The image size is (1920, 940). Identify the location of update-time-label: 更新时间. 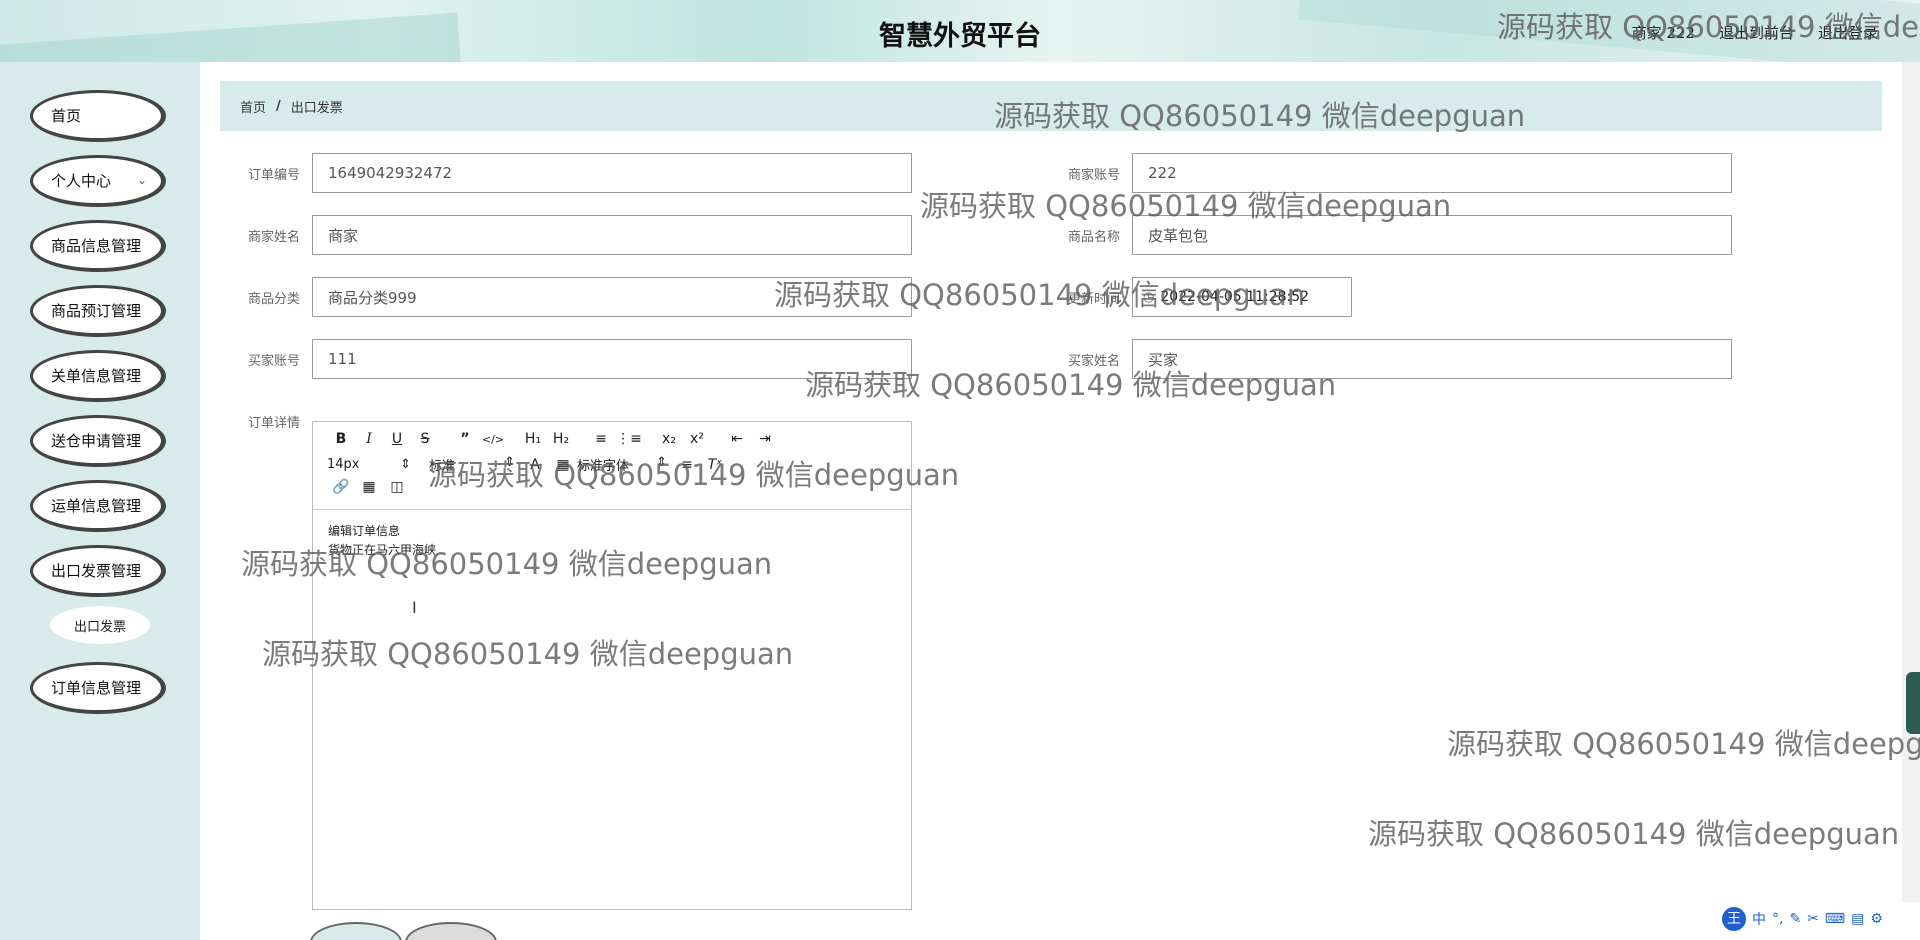
(1093, 299).